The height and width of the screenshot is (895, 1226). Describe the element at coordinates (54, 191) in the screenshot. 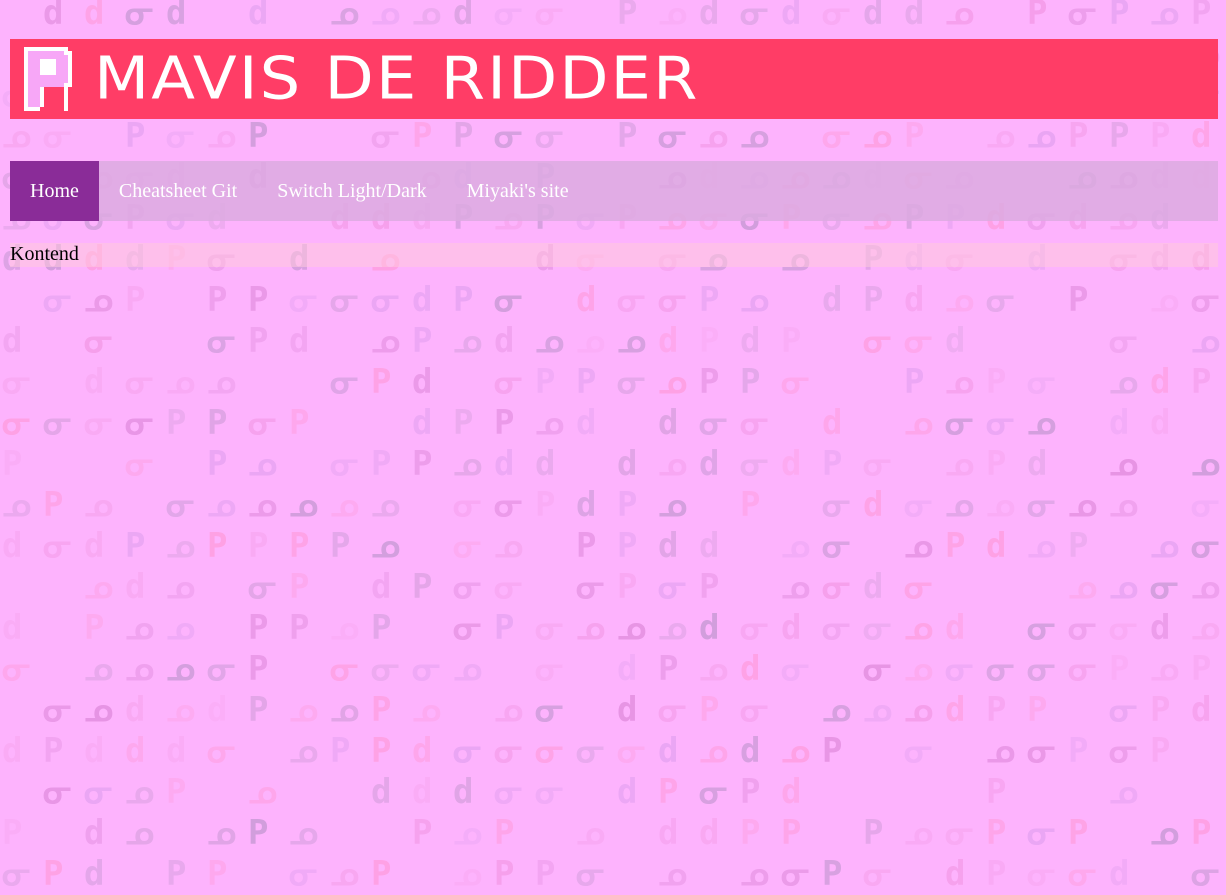

I see `nav-item-home: Home` at that location.